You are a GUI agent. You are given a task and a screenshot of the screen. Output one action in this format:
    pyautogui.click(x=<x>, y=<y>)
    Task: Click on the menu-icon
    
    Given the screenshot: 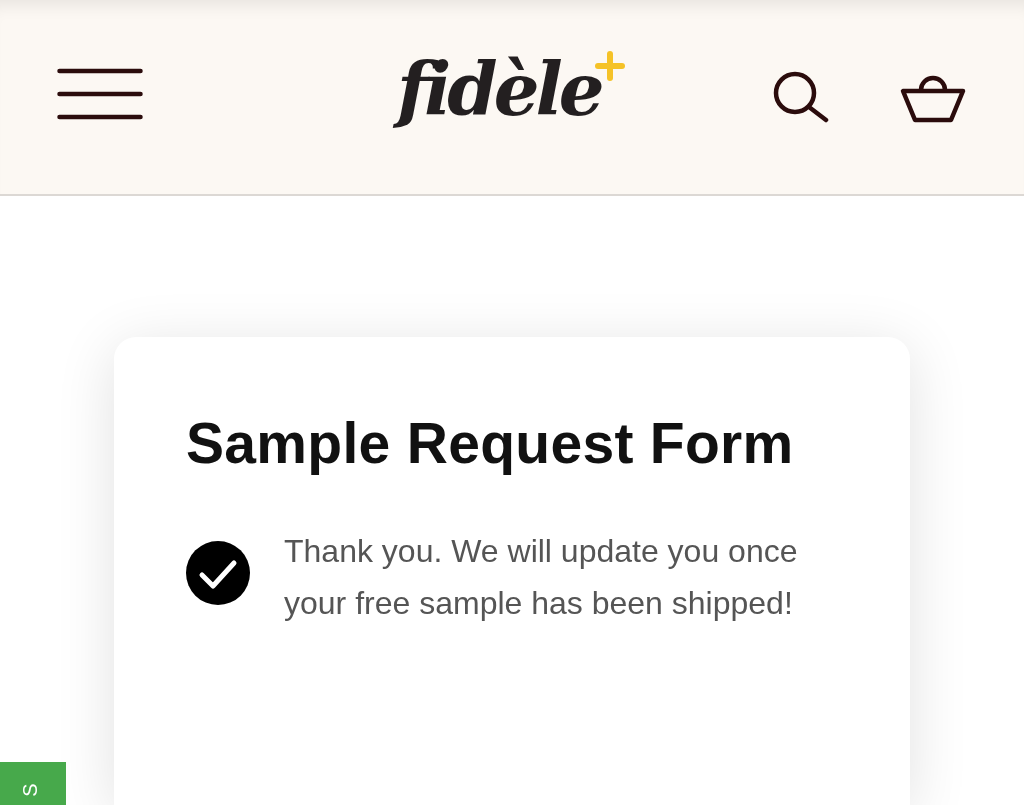 What is the action you would take?
    pyautogui.click(x=100, y=94)
    